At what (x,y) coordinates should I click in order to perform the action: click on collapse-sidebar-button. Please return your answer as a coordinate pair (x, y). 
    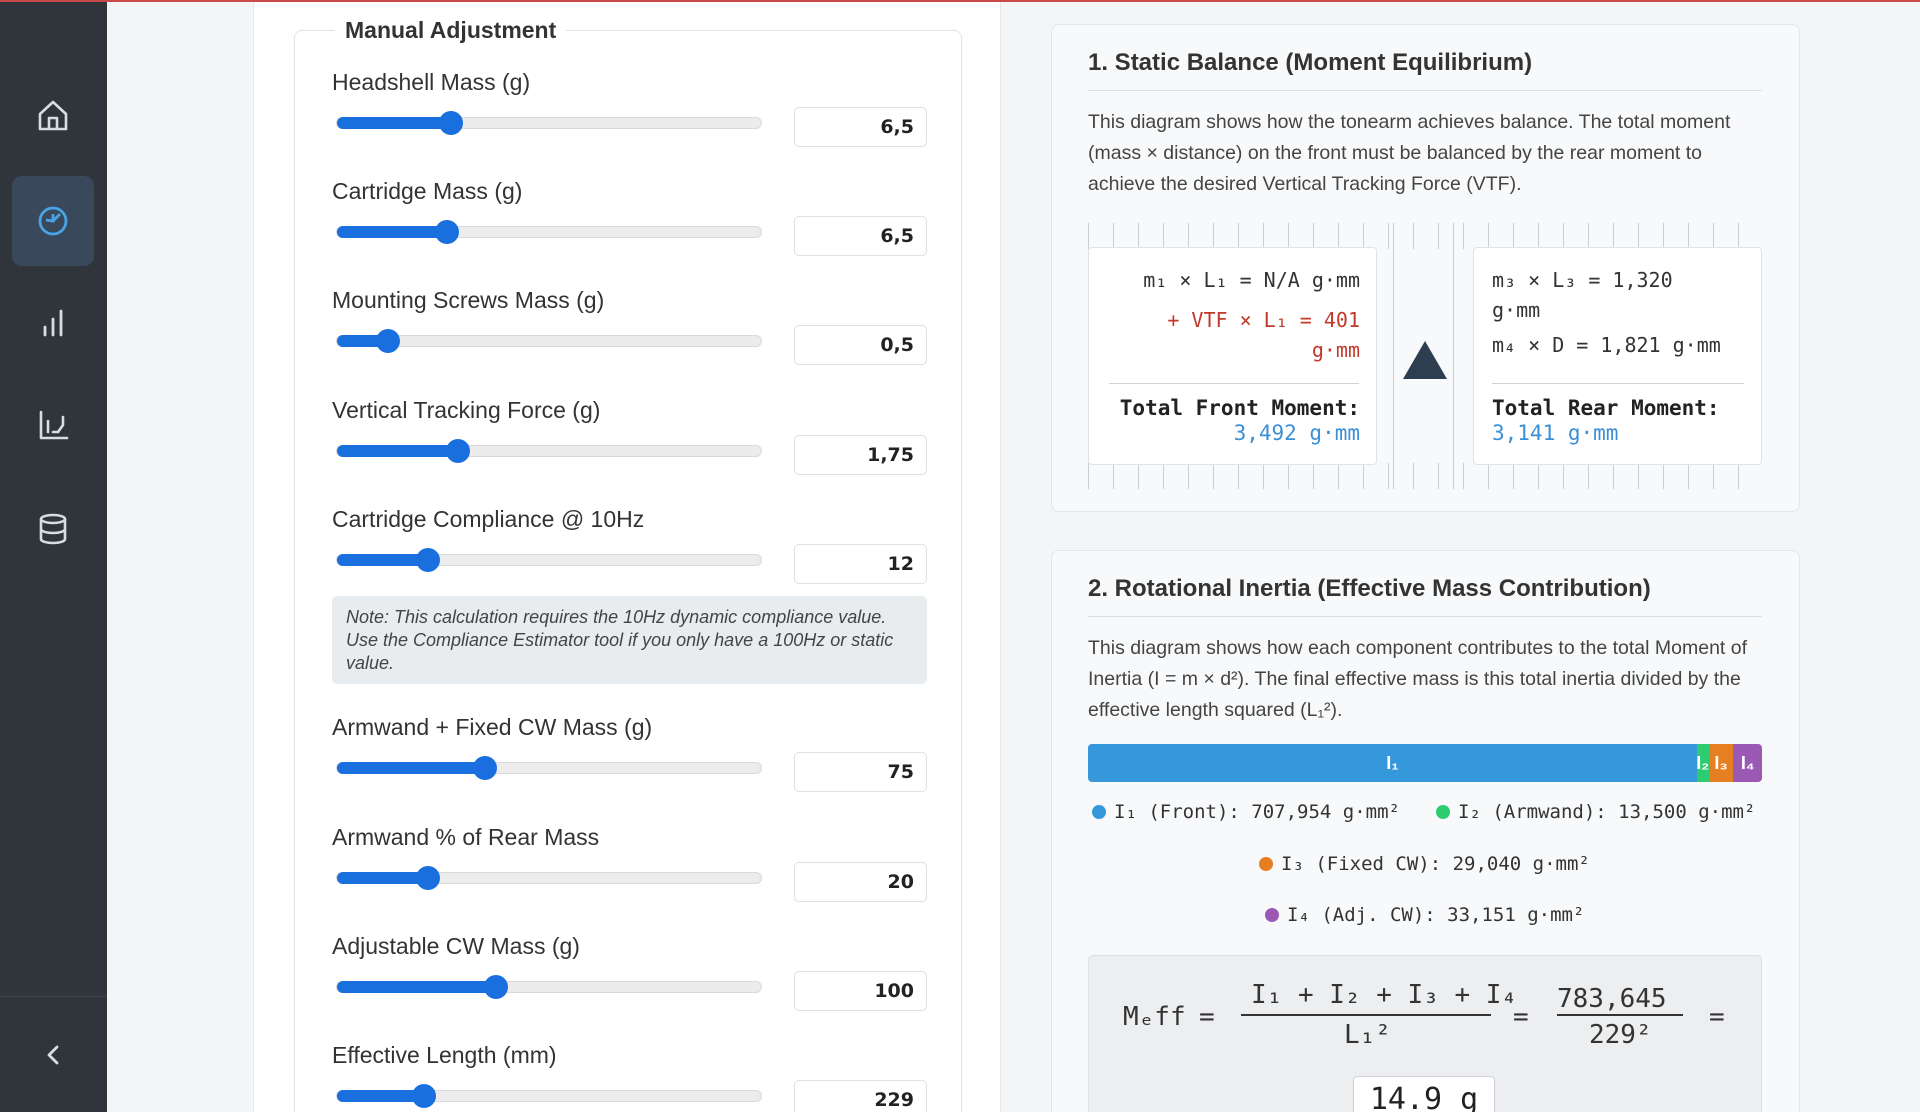
    Looking at the image, I should click on (54, 1055).